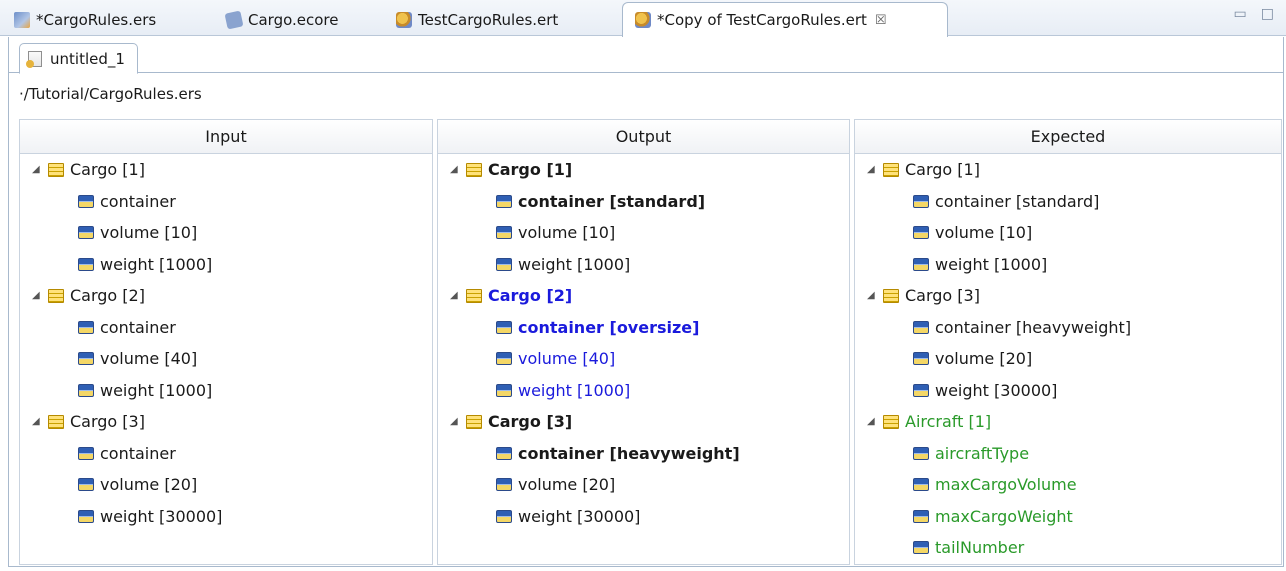  Describe the element at coordinates (276, 20) in the screenshot. I see `tab-cargo-ecore: Cargo.ecore` at that location.